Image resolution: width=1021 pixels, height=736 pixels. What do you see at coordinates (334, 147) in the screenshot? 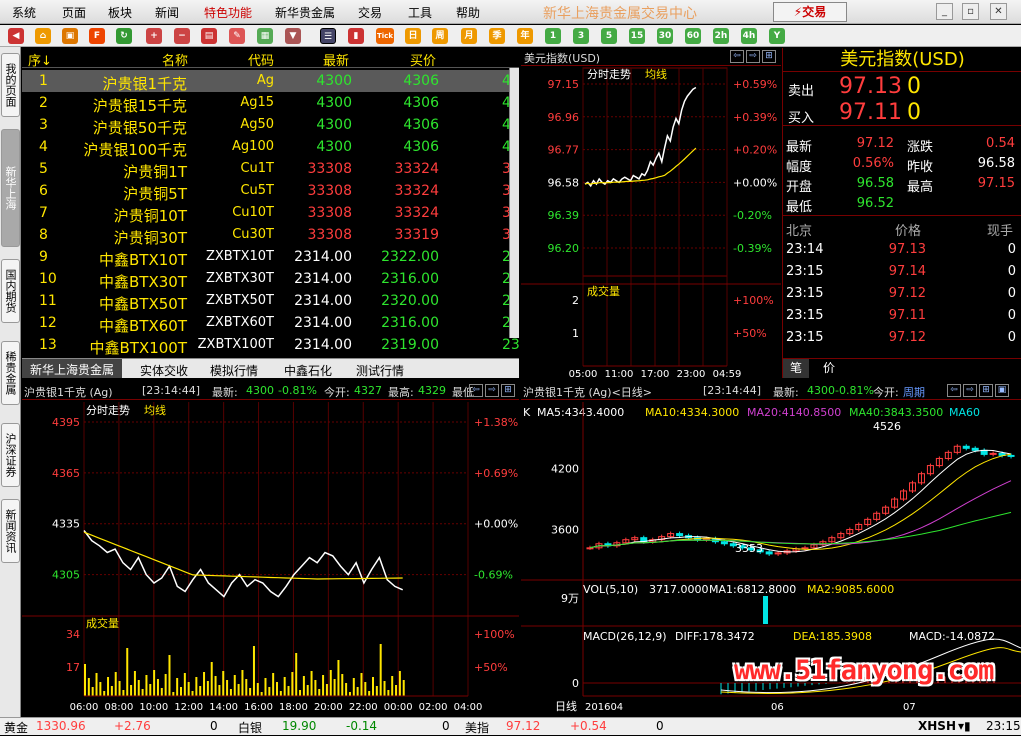
I see `cell-last: 4300` at bounding box center [334, 147].